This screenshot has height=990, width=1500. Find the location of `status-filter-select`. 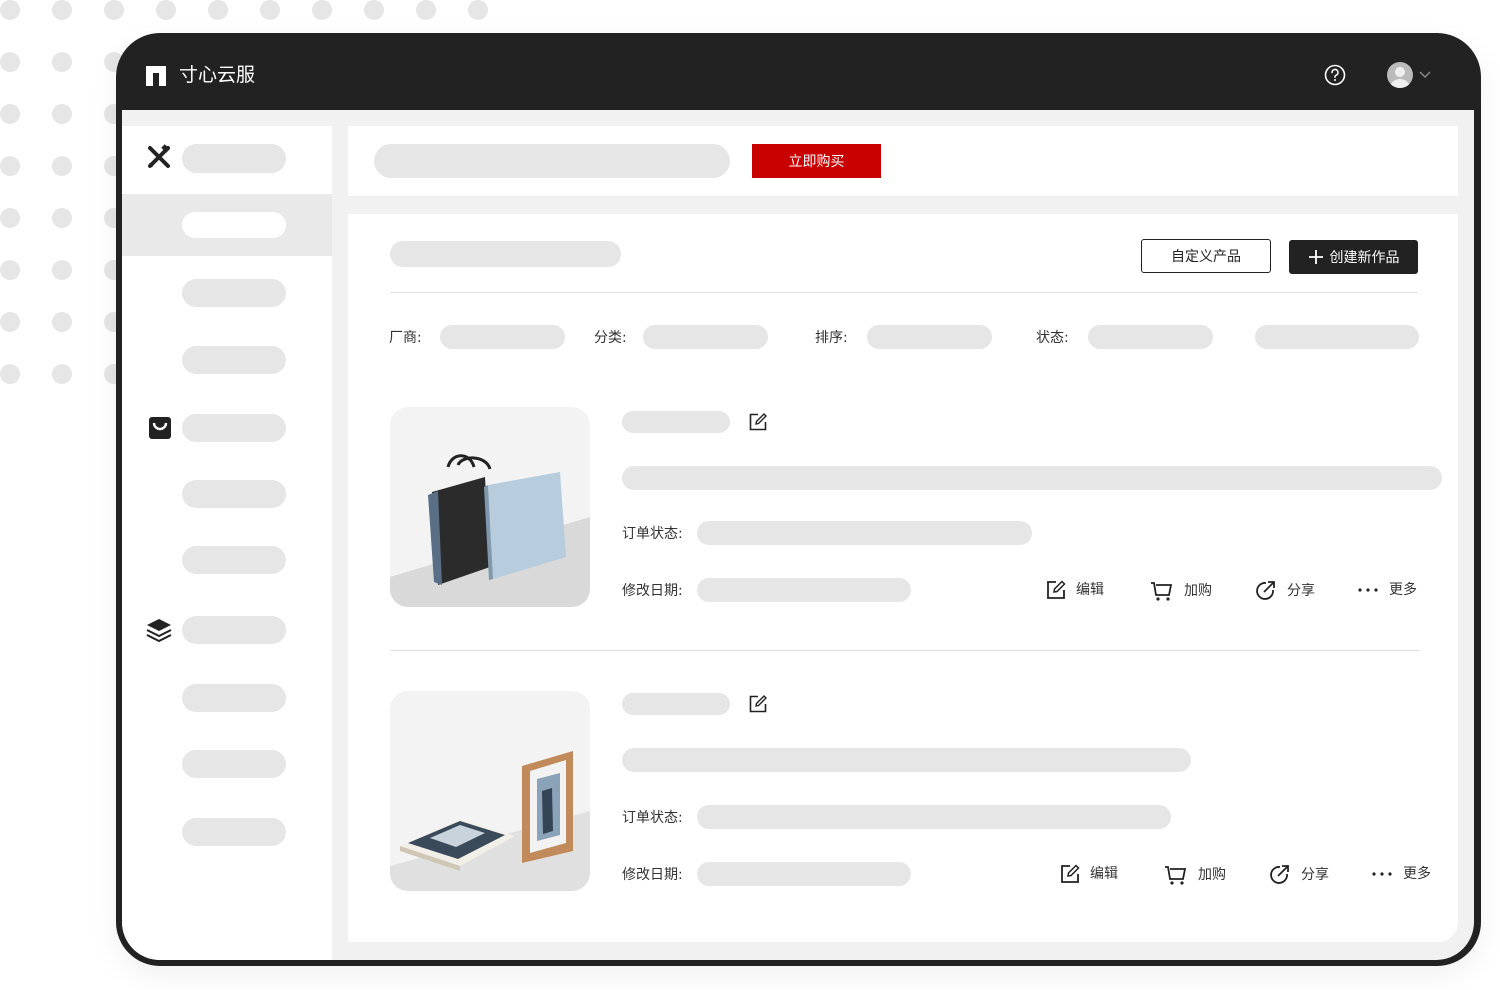

status-filter-select is located at coordinates (1150, 337).